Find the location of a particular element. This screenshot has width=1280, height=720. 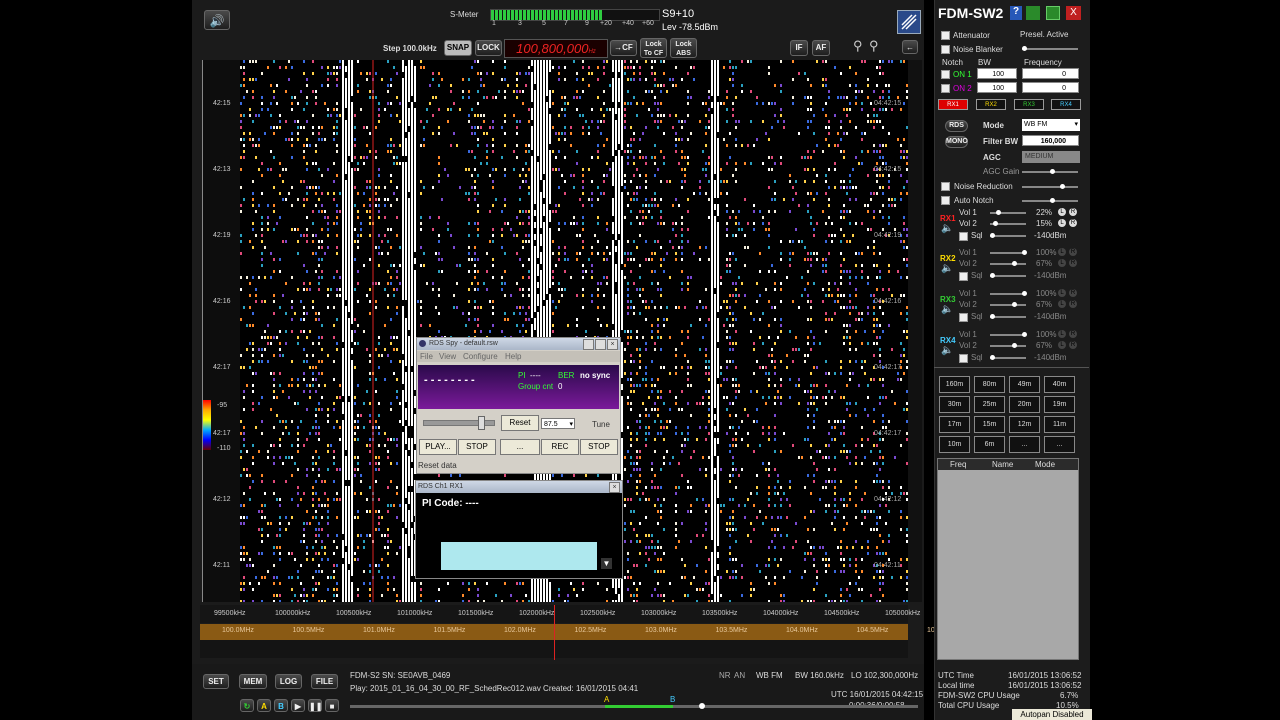

zoom-in-icon: ⚲ is located at coordinates (874, 46).